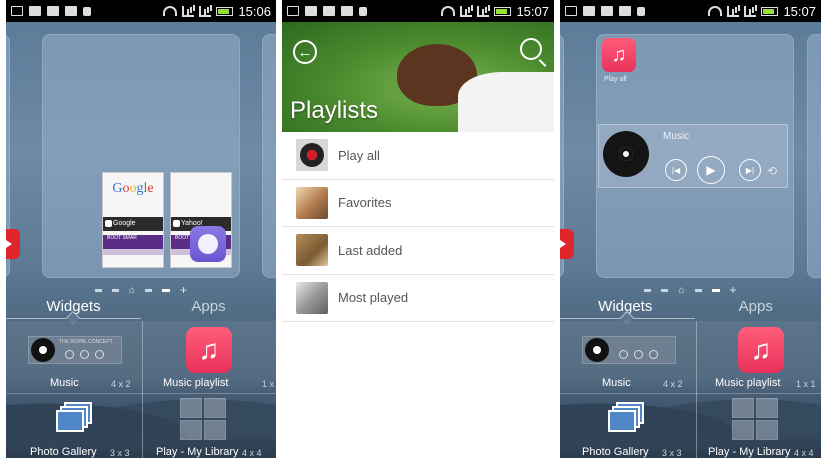 Image resolution: width=821 pixels, height=458 pixels. I want to click on status-bar: 15:06, so click(141, 11).